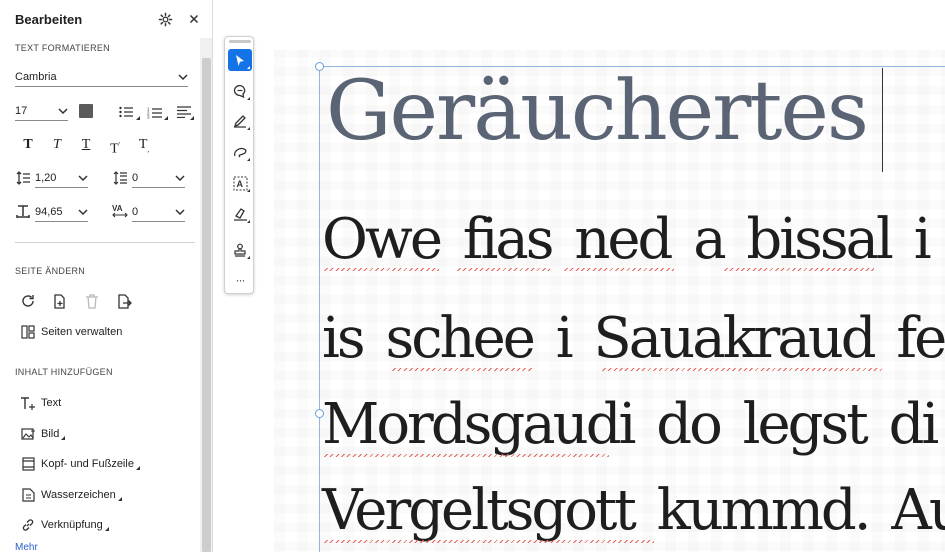 This screenshot has width=945, height=552. I want to click on italic-icon: T, so click(57, 145).